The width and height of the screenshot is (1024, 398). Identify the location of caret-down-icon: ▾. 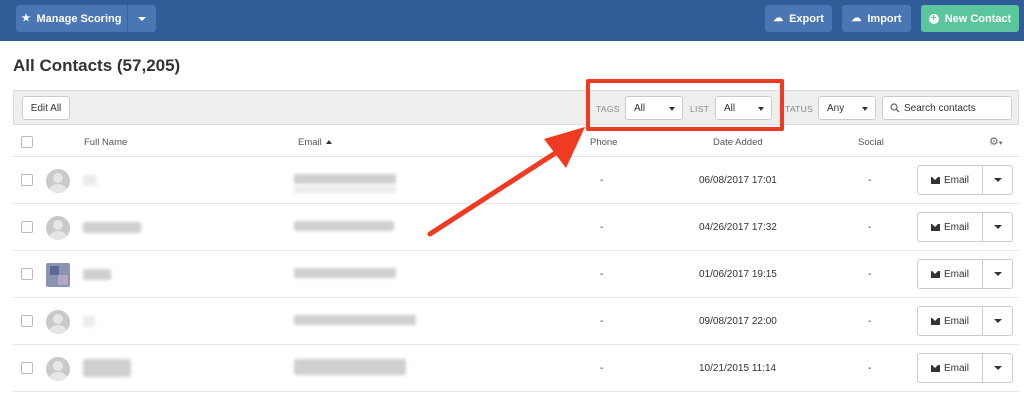
(1000, 143).